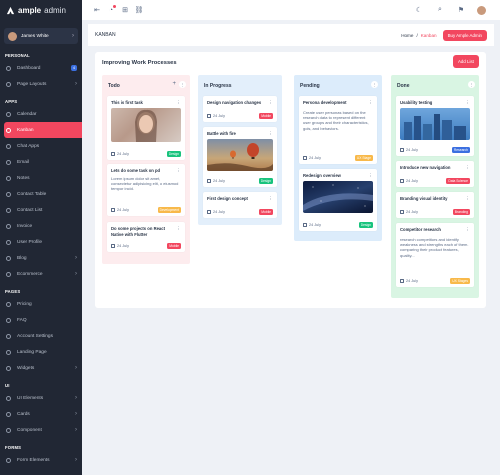  I want to click on sidebar-item-account-settings: Account Settings, so click(41, 336).